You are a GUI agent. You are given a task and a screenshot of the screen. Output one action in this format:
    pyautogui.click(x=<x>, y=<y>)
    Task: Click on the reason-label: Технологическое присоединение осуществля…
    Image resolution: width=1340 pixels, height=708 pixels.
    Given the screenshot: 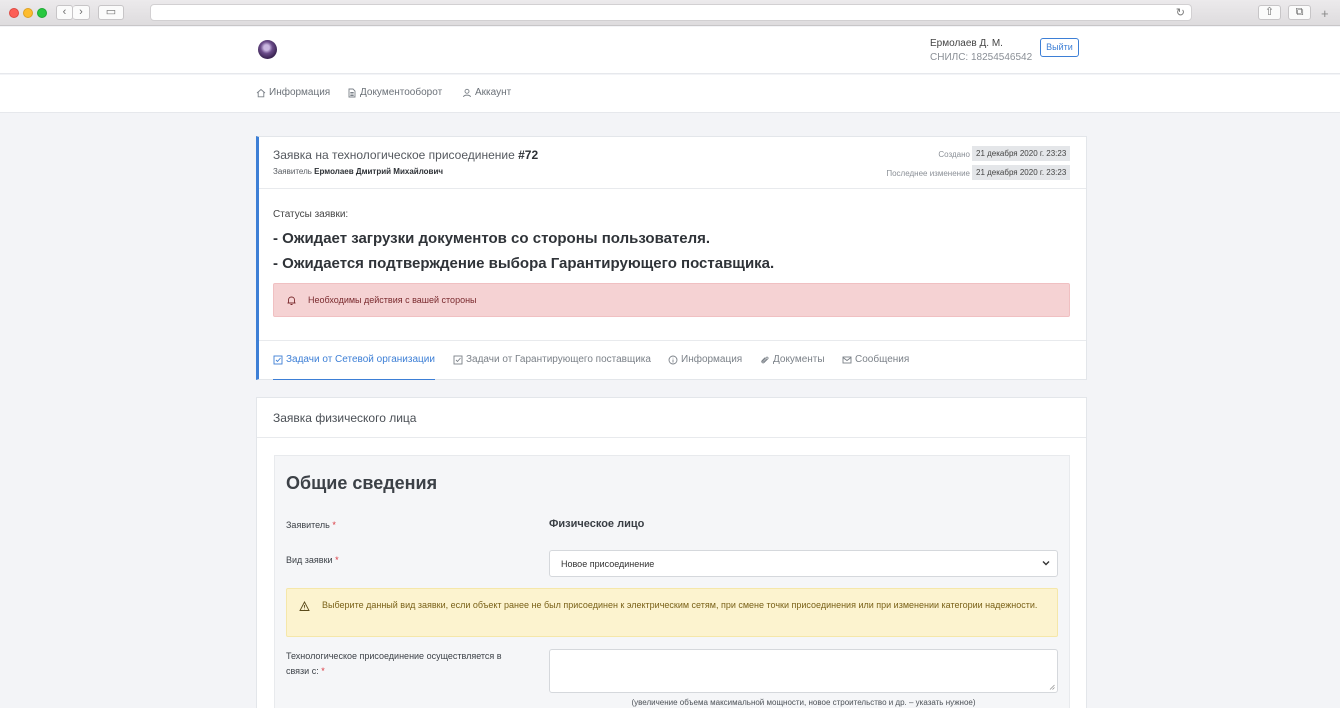 What is the action you would take?
    pyautogui.click(x=406, y=664)
    